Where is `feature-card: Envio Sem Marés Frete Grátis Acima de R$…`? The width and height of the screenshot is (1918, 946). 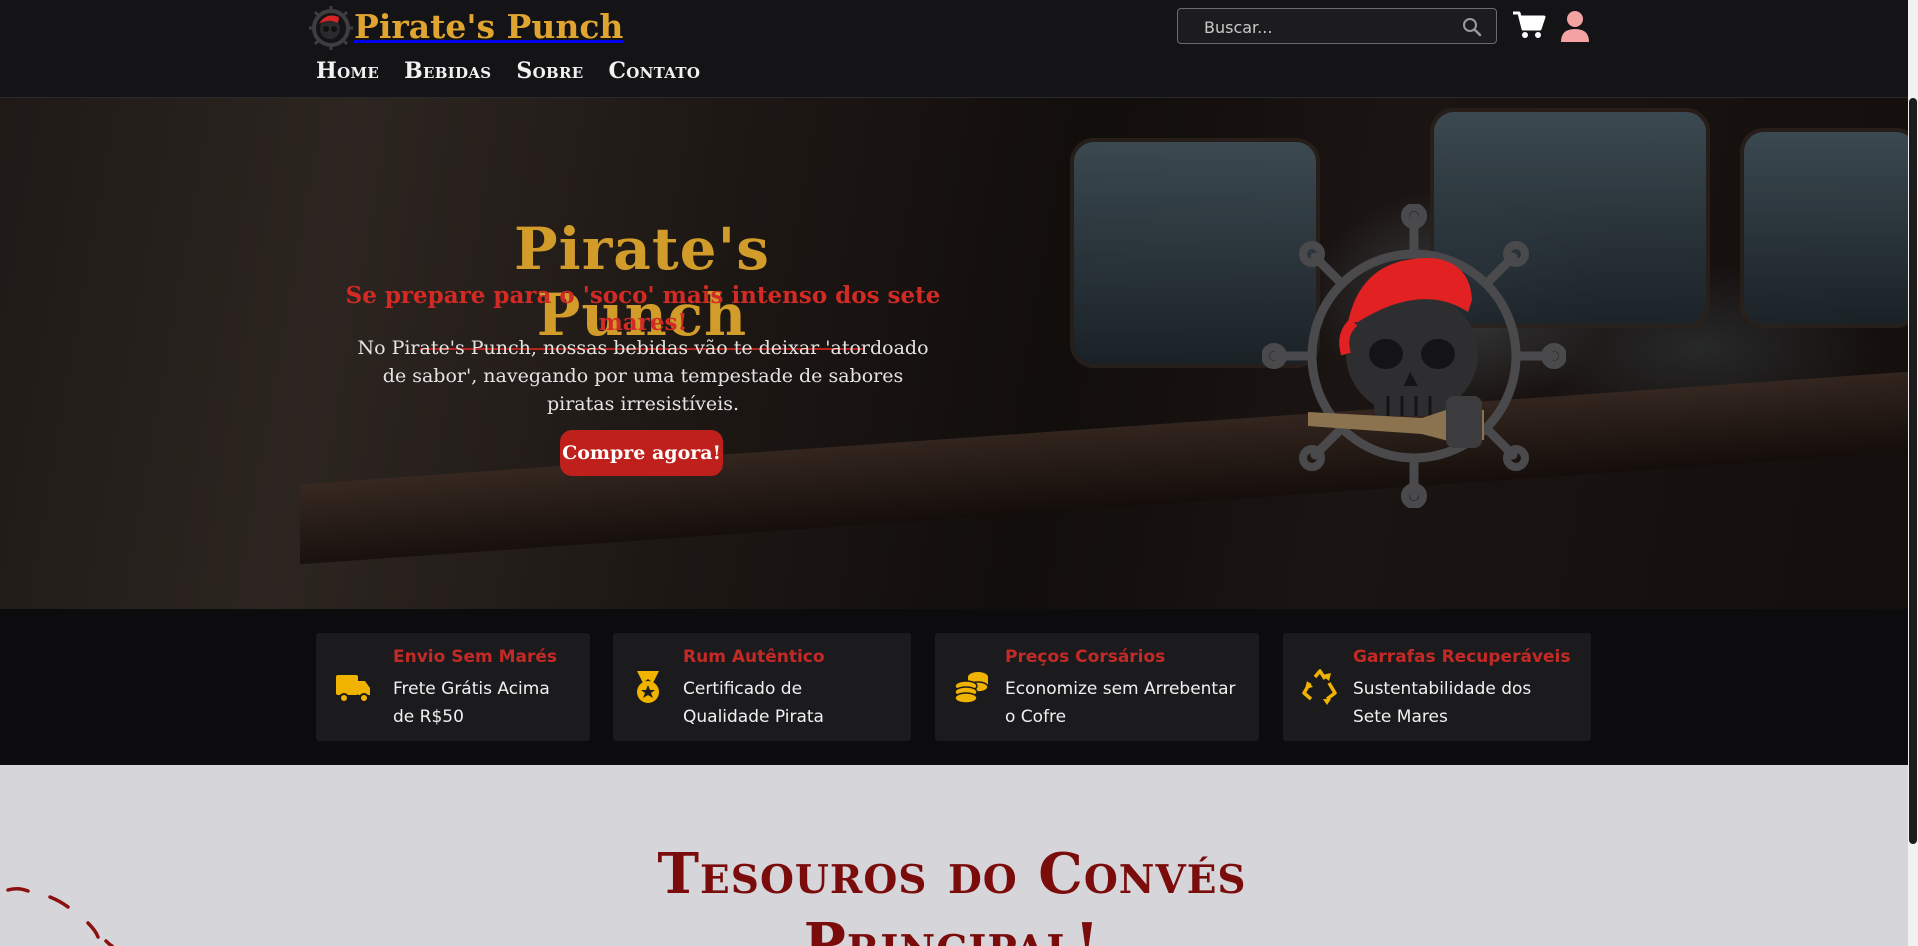 feature-card: Envio Sem Marés Frete Grátis Acima de R$… is located at coordinates (453, 687).